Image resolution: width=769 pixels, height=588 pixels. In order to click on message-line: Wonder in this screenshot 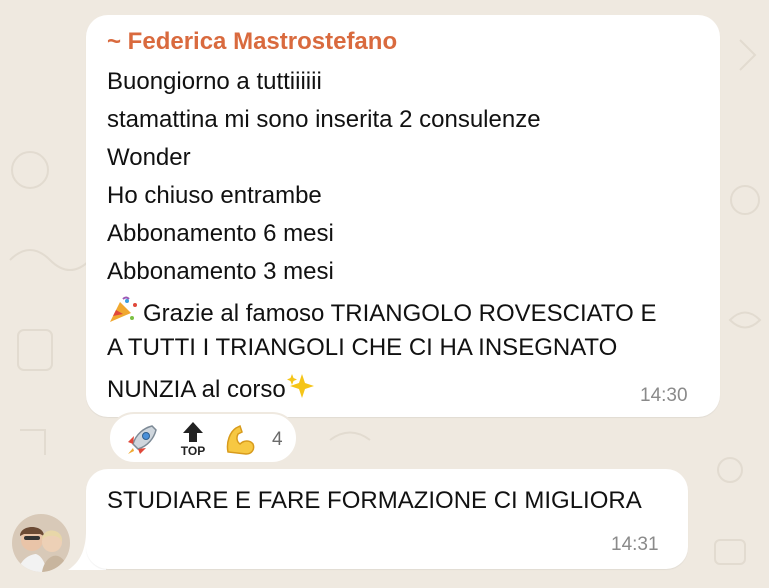, I will do `click(149, 157)`.